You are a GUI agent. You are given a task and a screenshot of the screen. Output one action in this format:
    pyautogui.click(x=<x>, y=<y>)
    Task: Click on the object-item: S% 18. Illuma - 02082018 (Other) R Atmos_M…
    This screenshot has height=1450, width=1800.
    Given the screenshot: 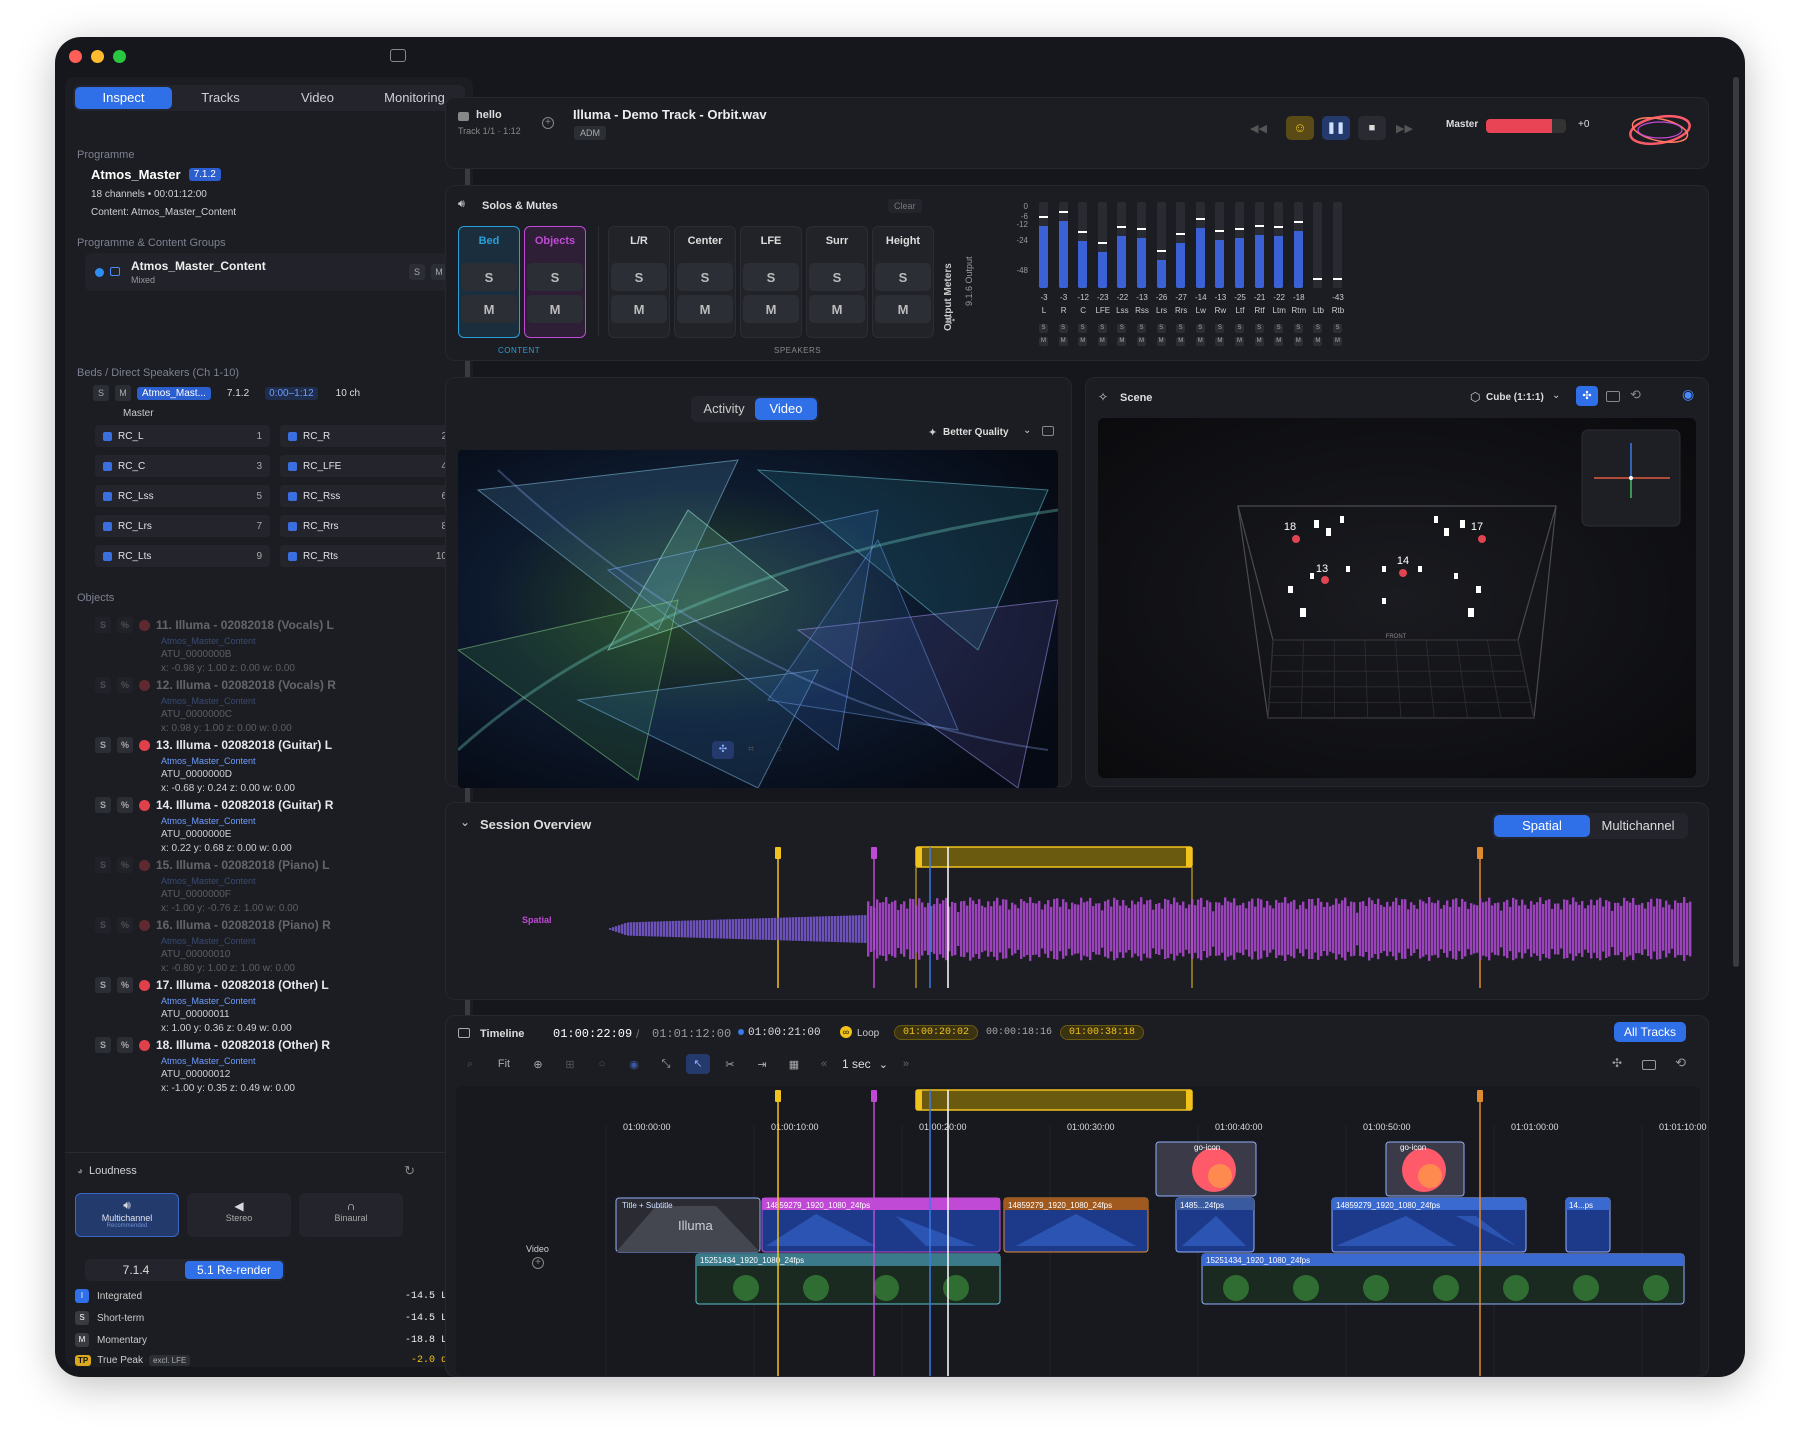 What is the action you would take?
    pyautogui.click(x=275, y=1065)
    